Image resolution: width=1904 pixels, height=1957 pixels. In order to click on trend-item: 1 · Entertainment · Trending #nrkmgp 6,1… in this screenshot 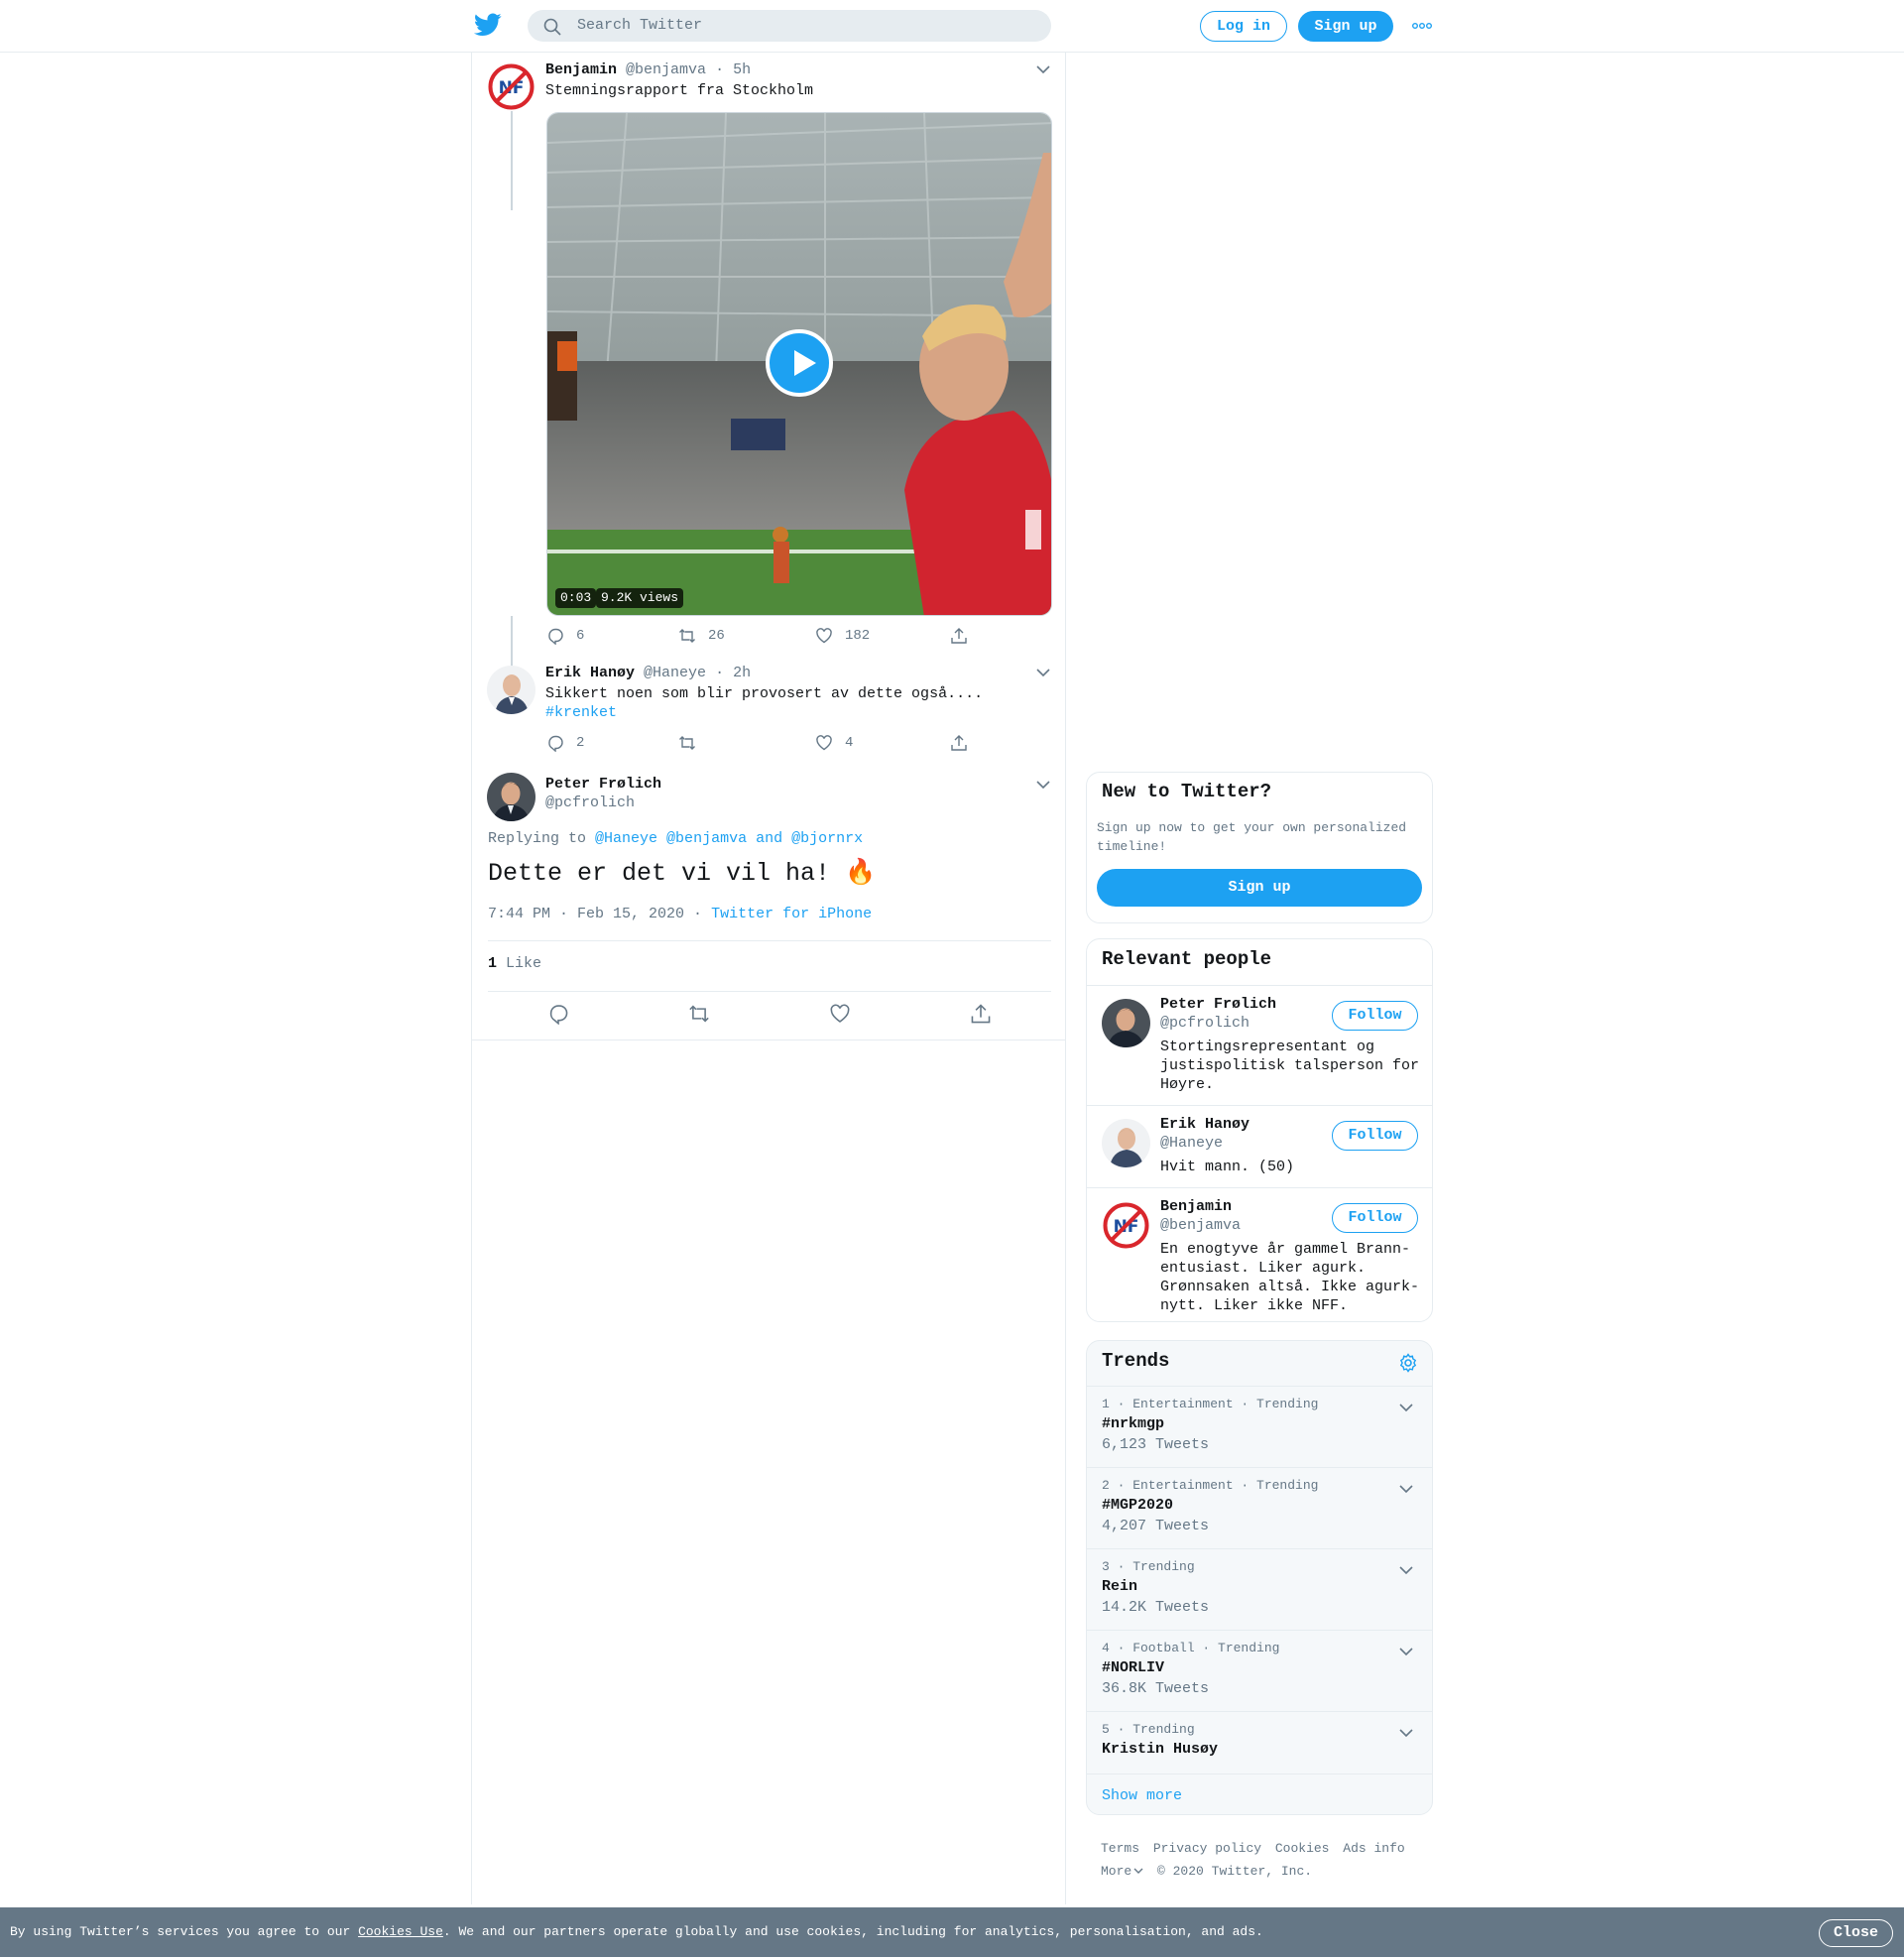, I will do `click(1259, 1426)`.